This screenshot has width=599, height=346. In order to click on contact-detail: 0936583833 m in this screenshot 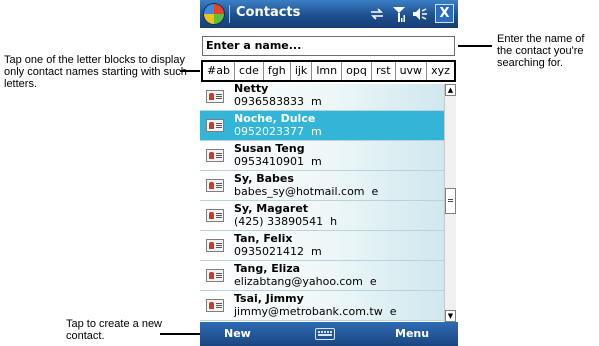, I will do `click(278, 101)`.